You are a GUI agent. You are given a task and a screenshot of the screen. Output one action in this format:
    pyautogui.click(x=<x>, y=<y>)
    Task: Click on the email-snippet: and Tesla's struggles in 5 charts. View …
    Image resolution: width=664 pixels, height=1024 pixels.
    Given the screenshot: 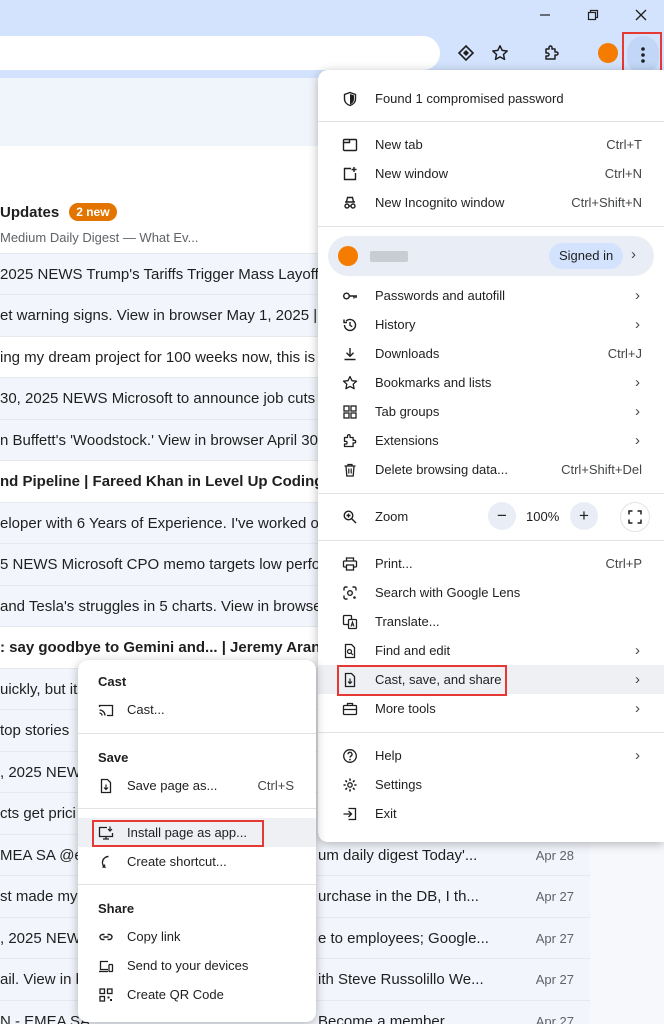 What is the action you would take?
    pyautogui.click(x=163, y=606)
    